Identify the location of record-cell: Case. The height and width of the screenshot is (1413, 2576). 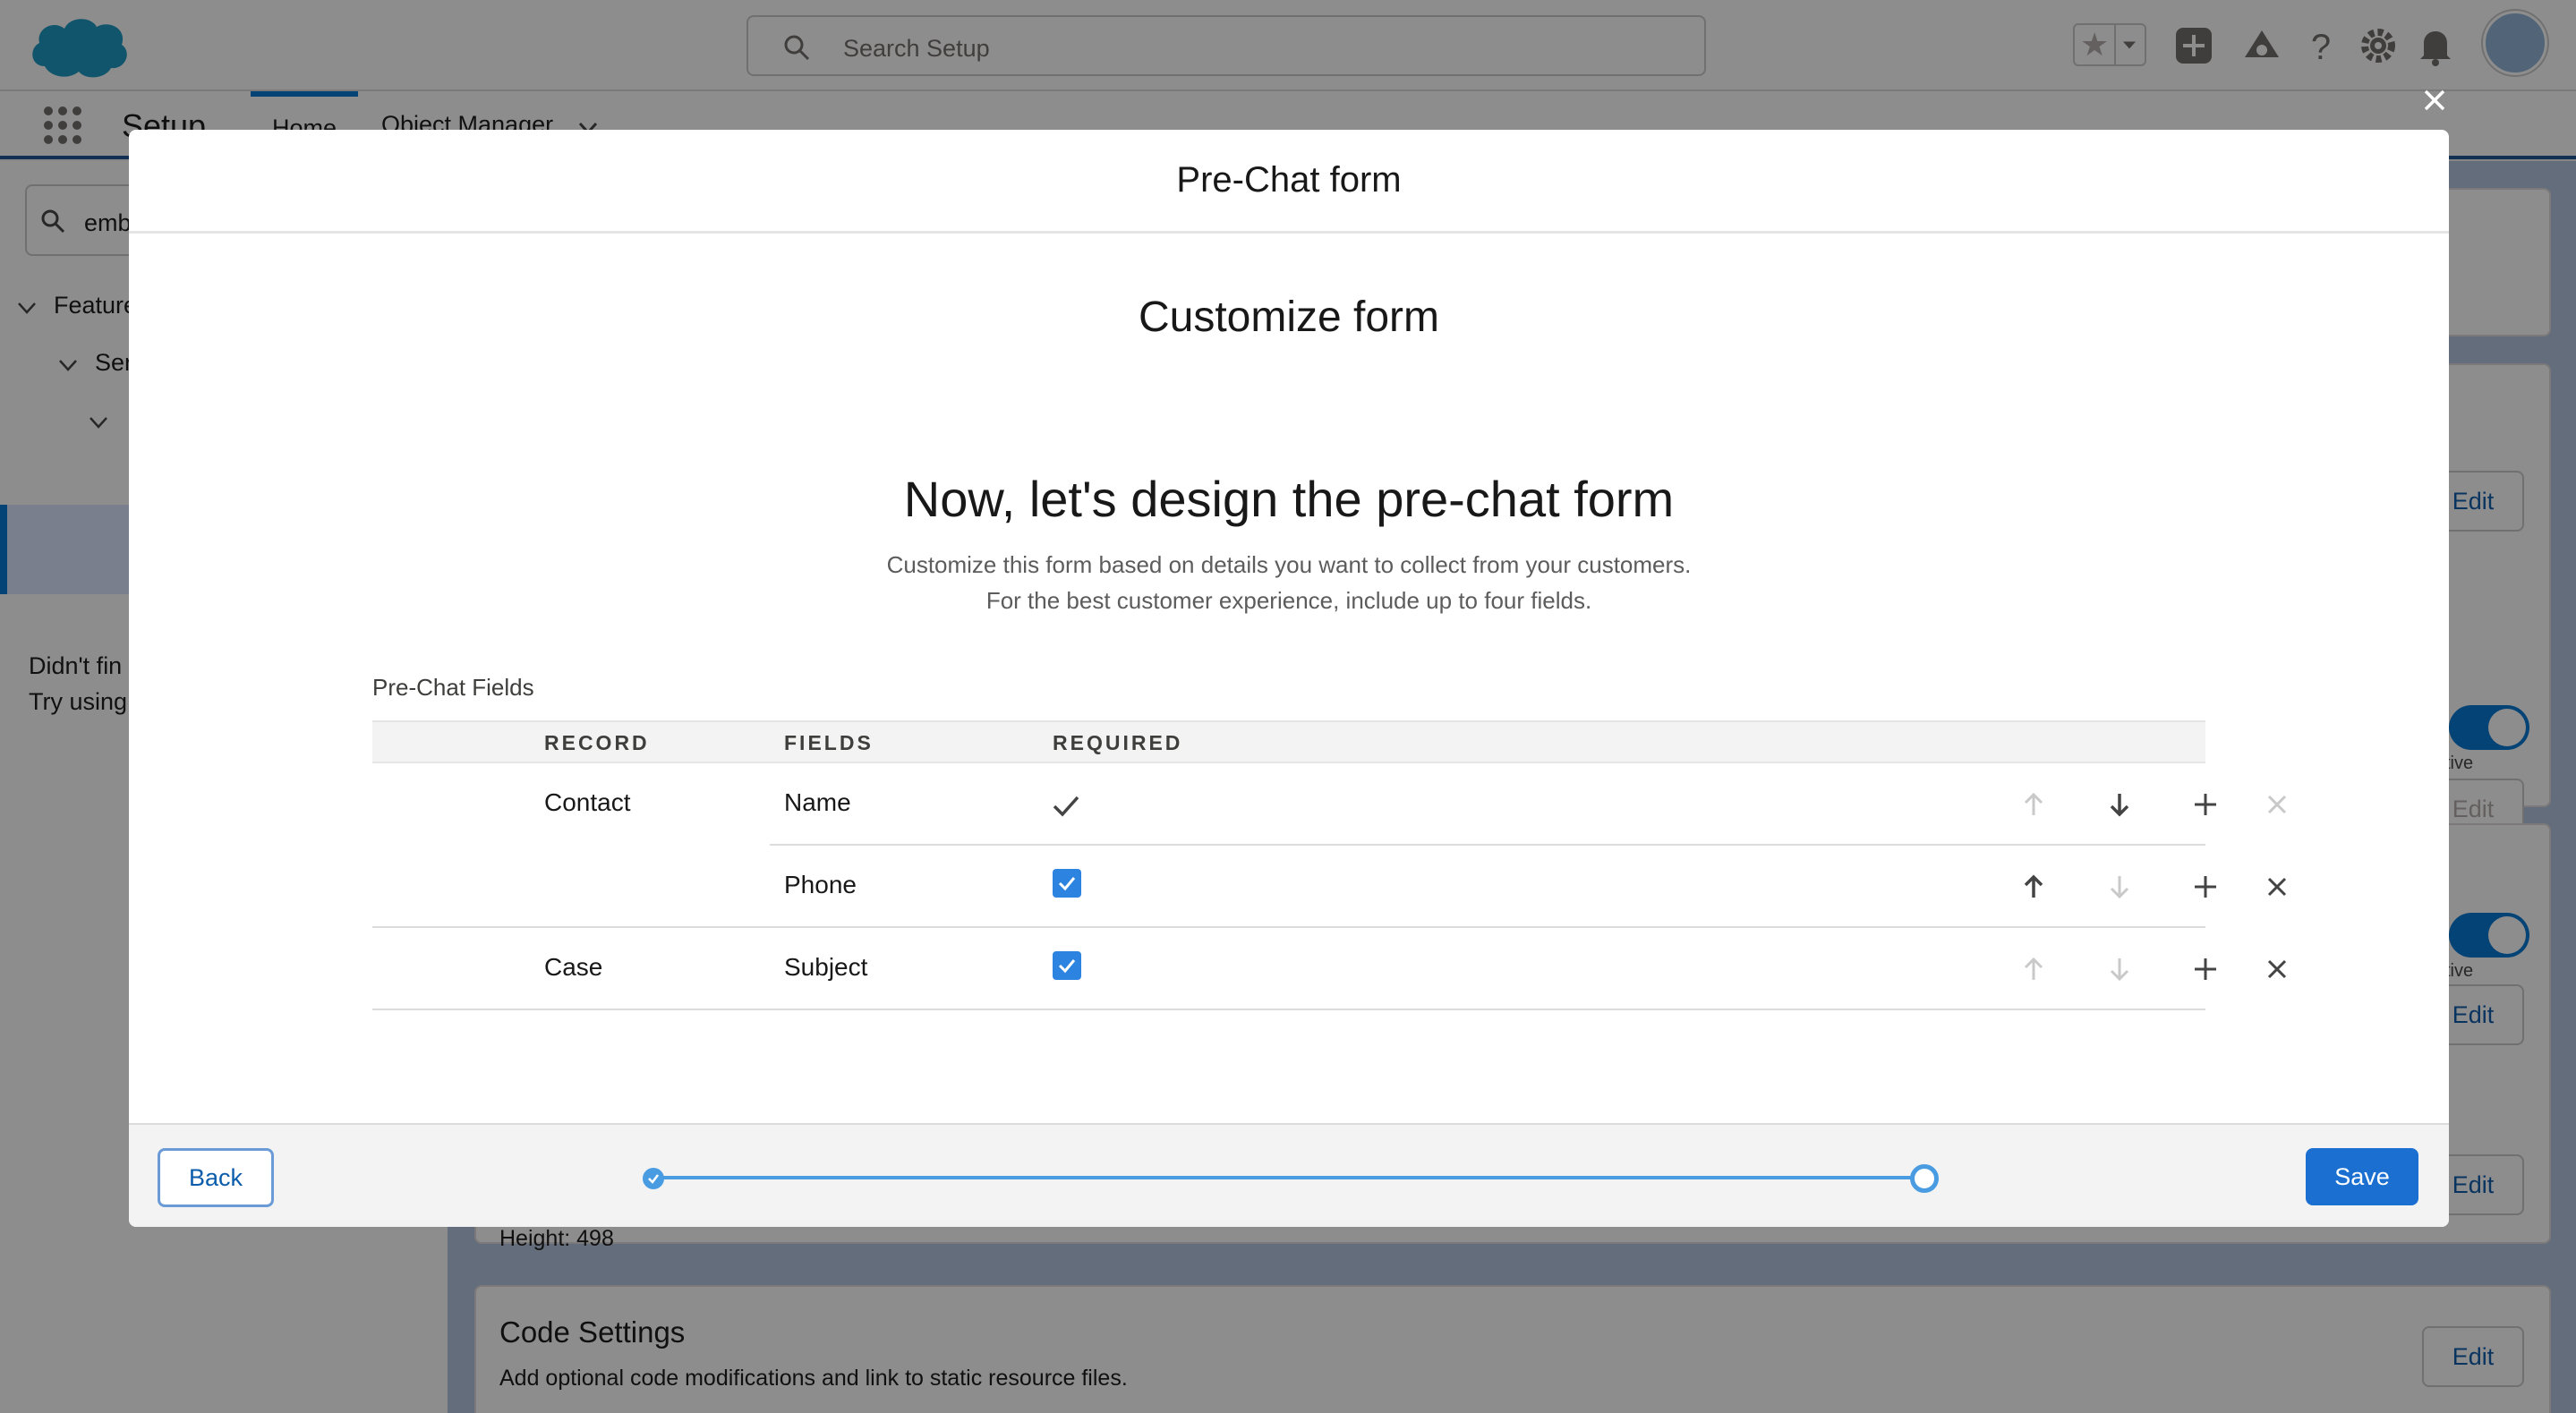
(573, 967).